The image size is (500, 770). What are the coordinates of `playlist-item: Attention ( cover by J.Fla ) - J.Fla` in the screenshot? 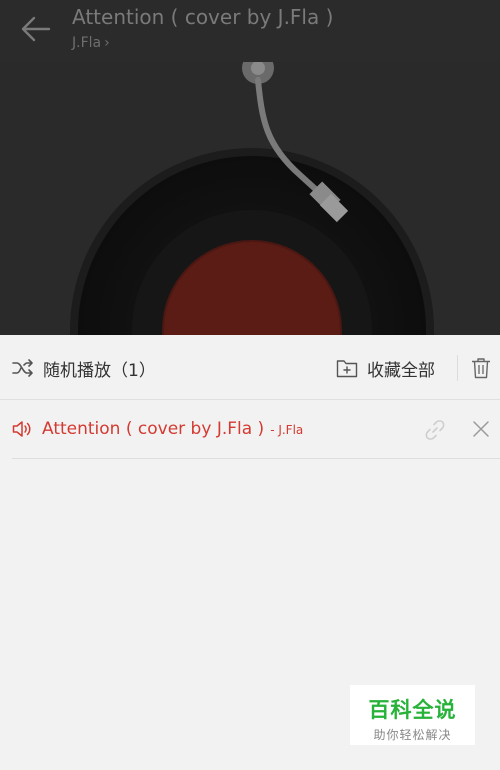 It's located at (256, 429).